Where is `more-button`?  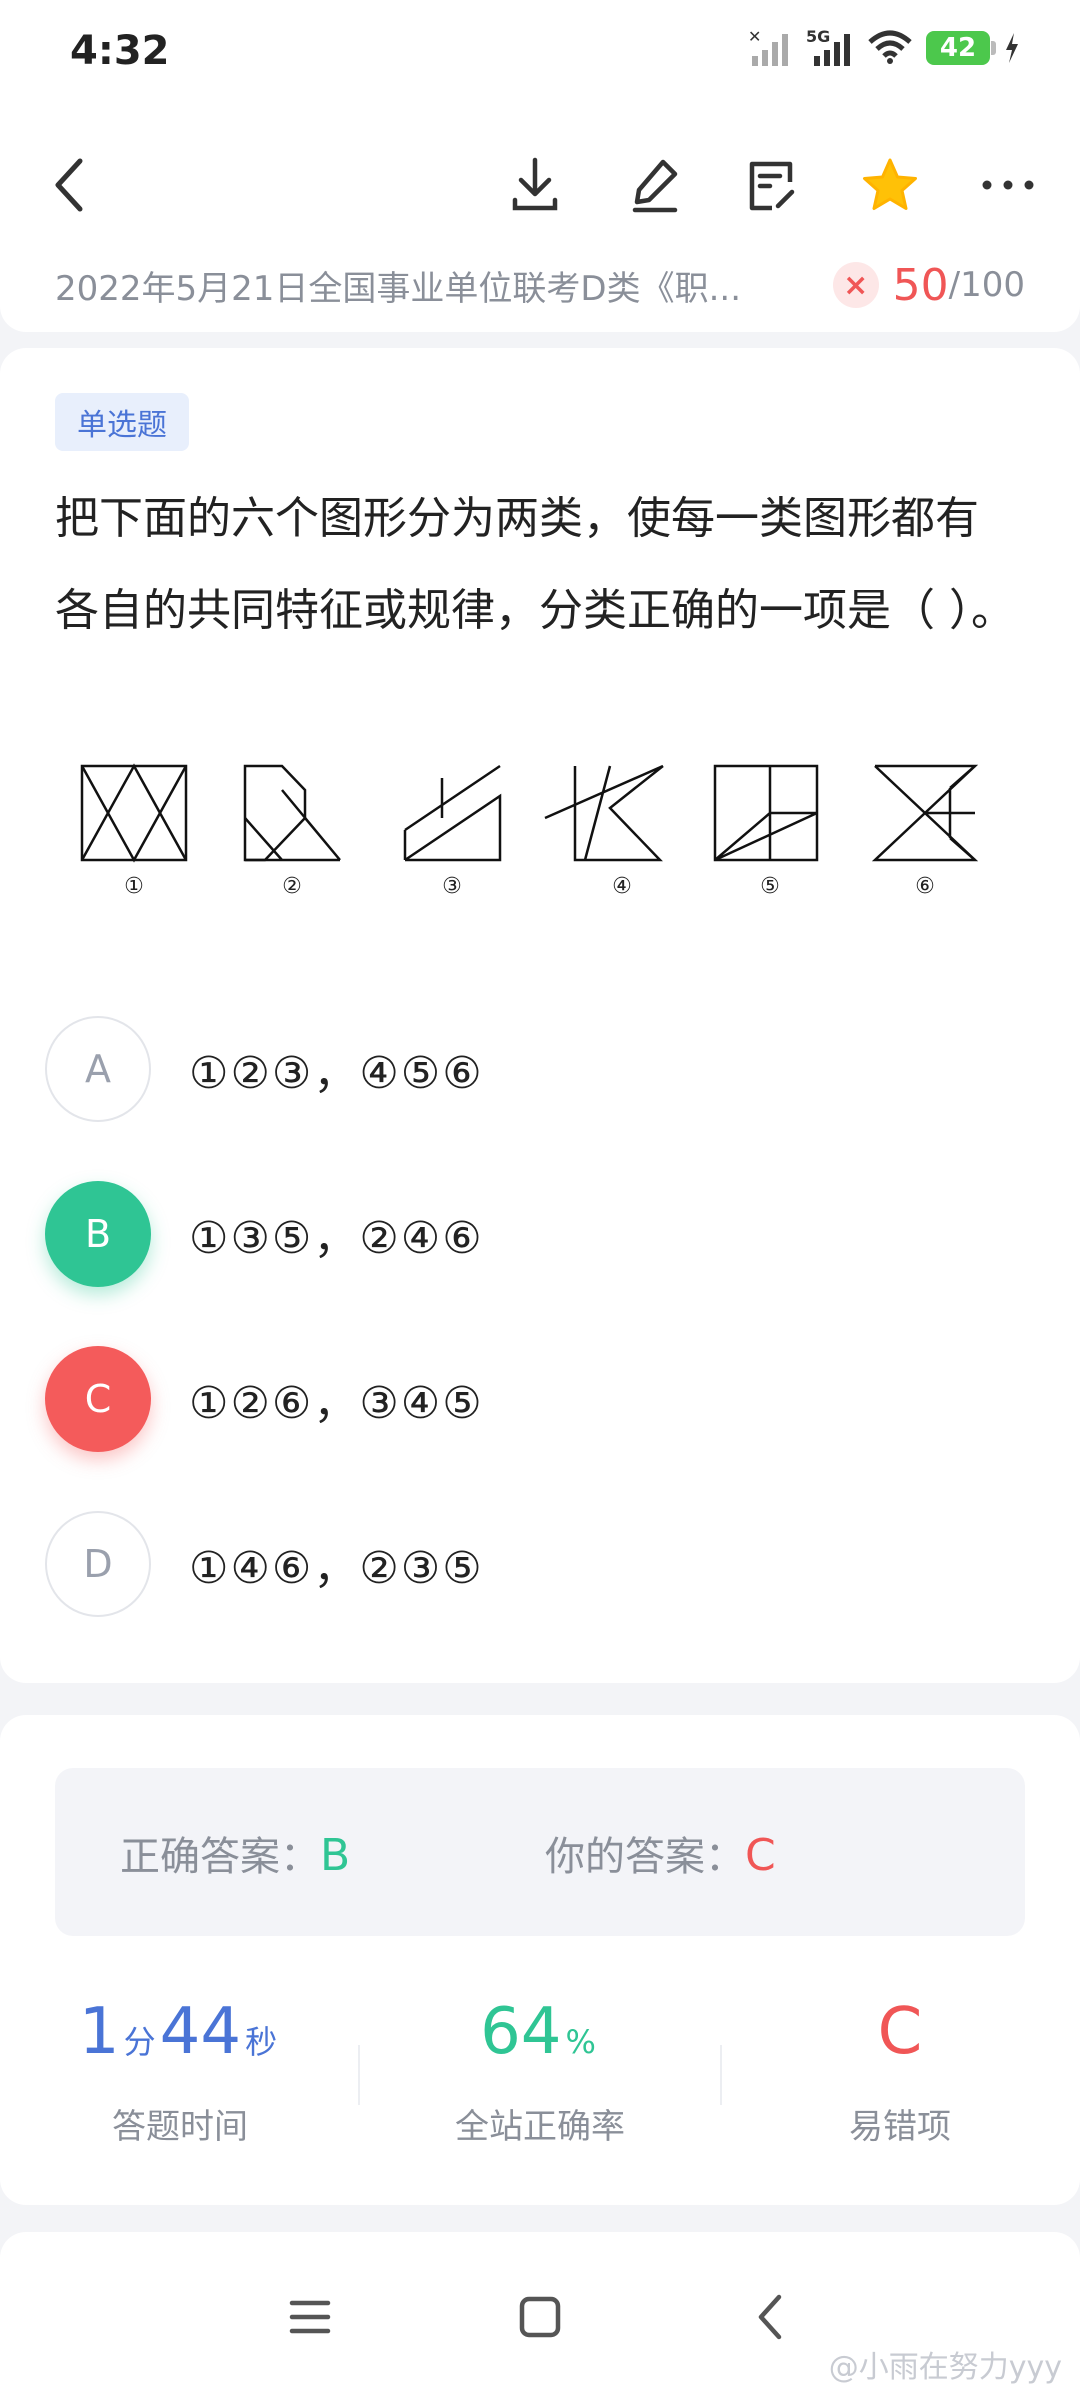 more-button is located at coordinates (1008, 185).